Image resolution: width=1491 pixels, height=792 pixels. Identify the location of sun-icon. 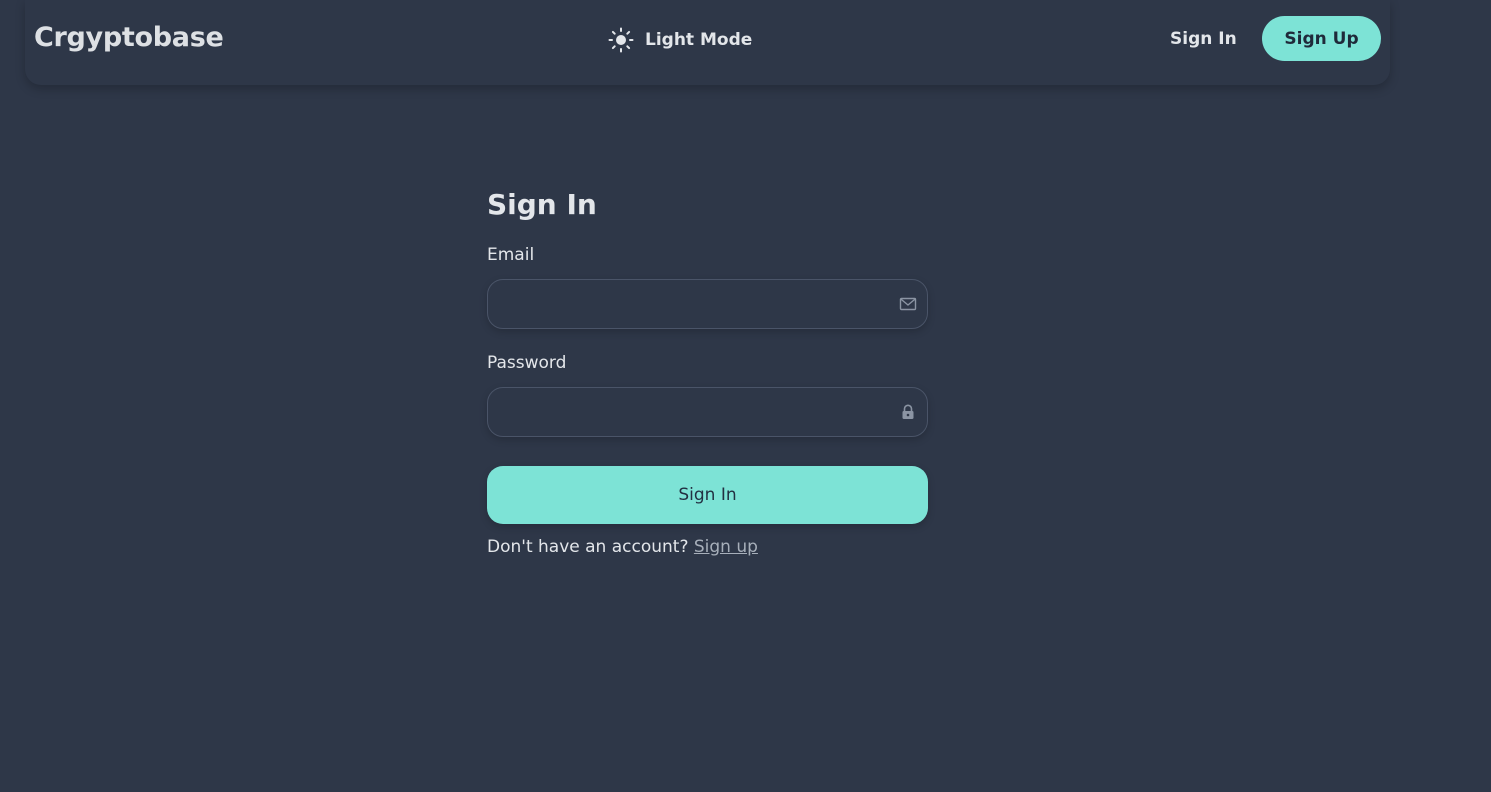
(621, 40).